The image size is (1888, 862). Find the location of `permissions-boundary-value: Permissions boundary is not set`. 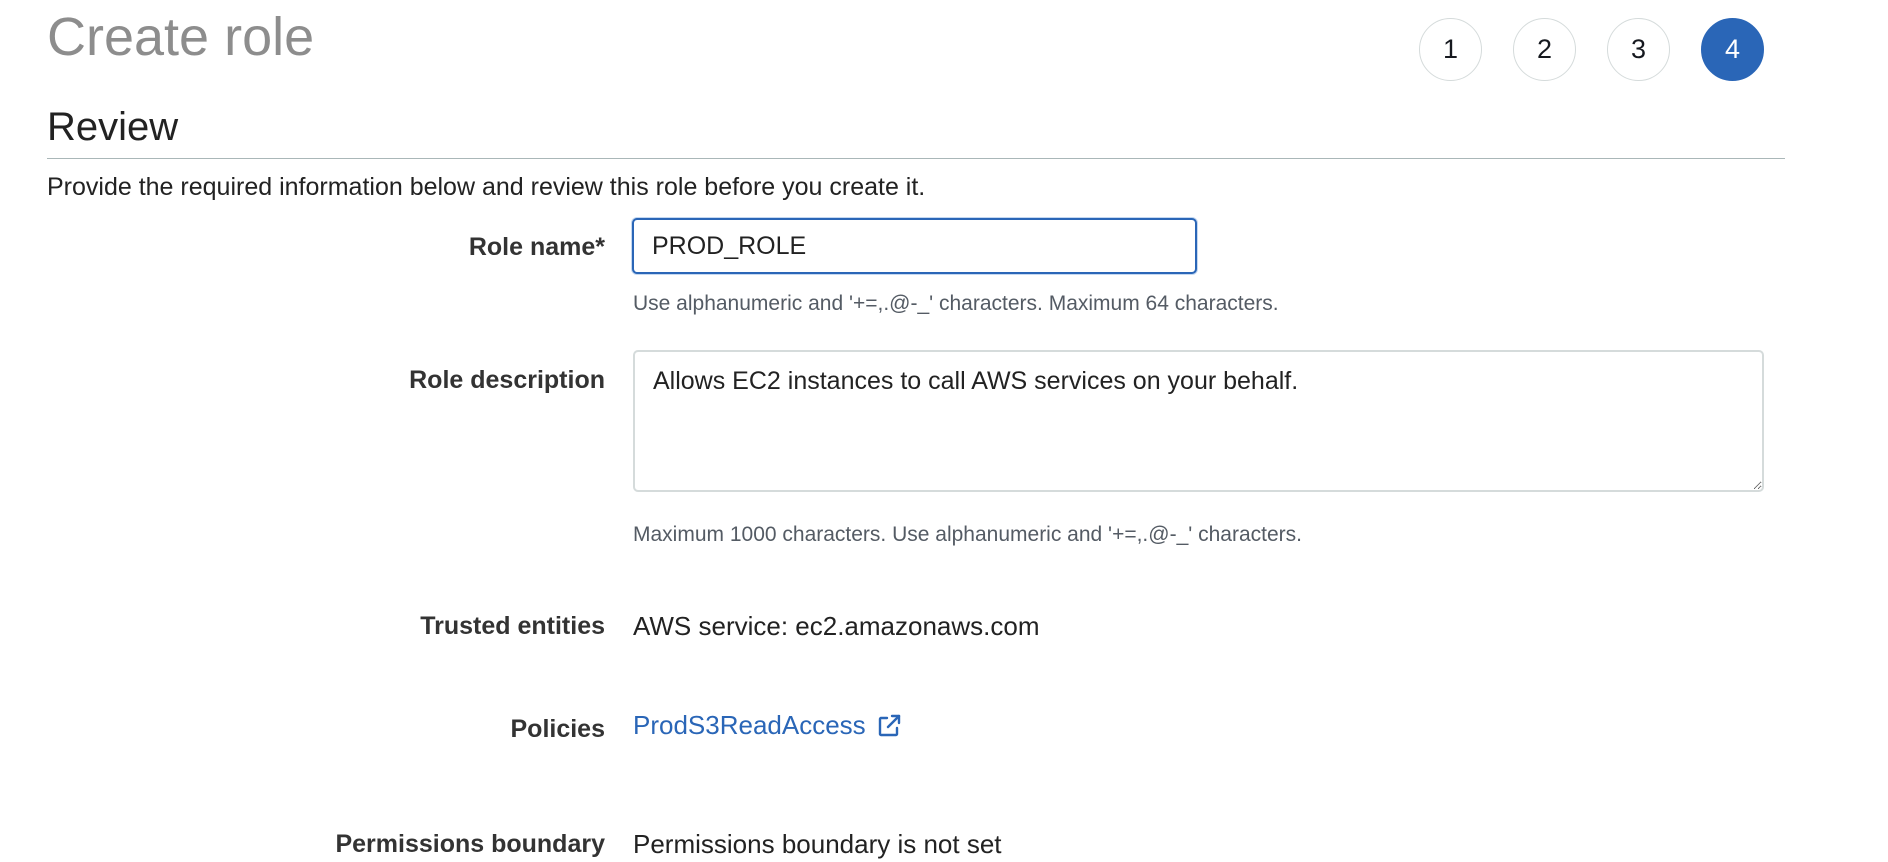

permissions-boundary-value: Permissions boundary is not set is located at coordinates (817, 844).